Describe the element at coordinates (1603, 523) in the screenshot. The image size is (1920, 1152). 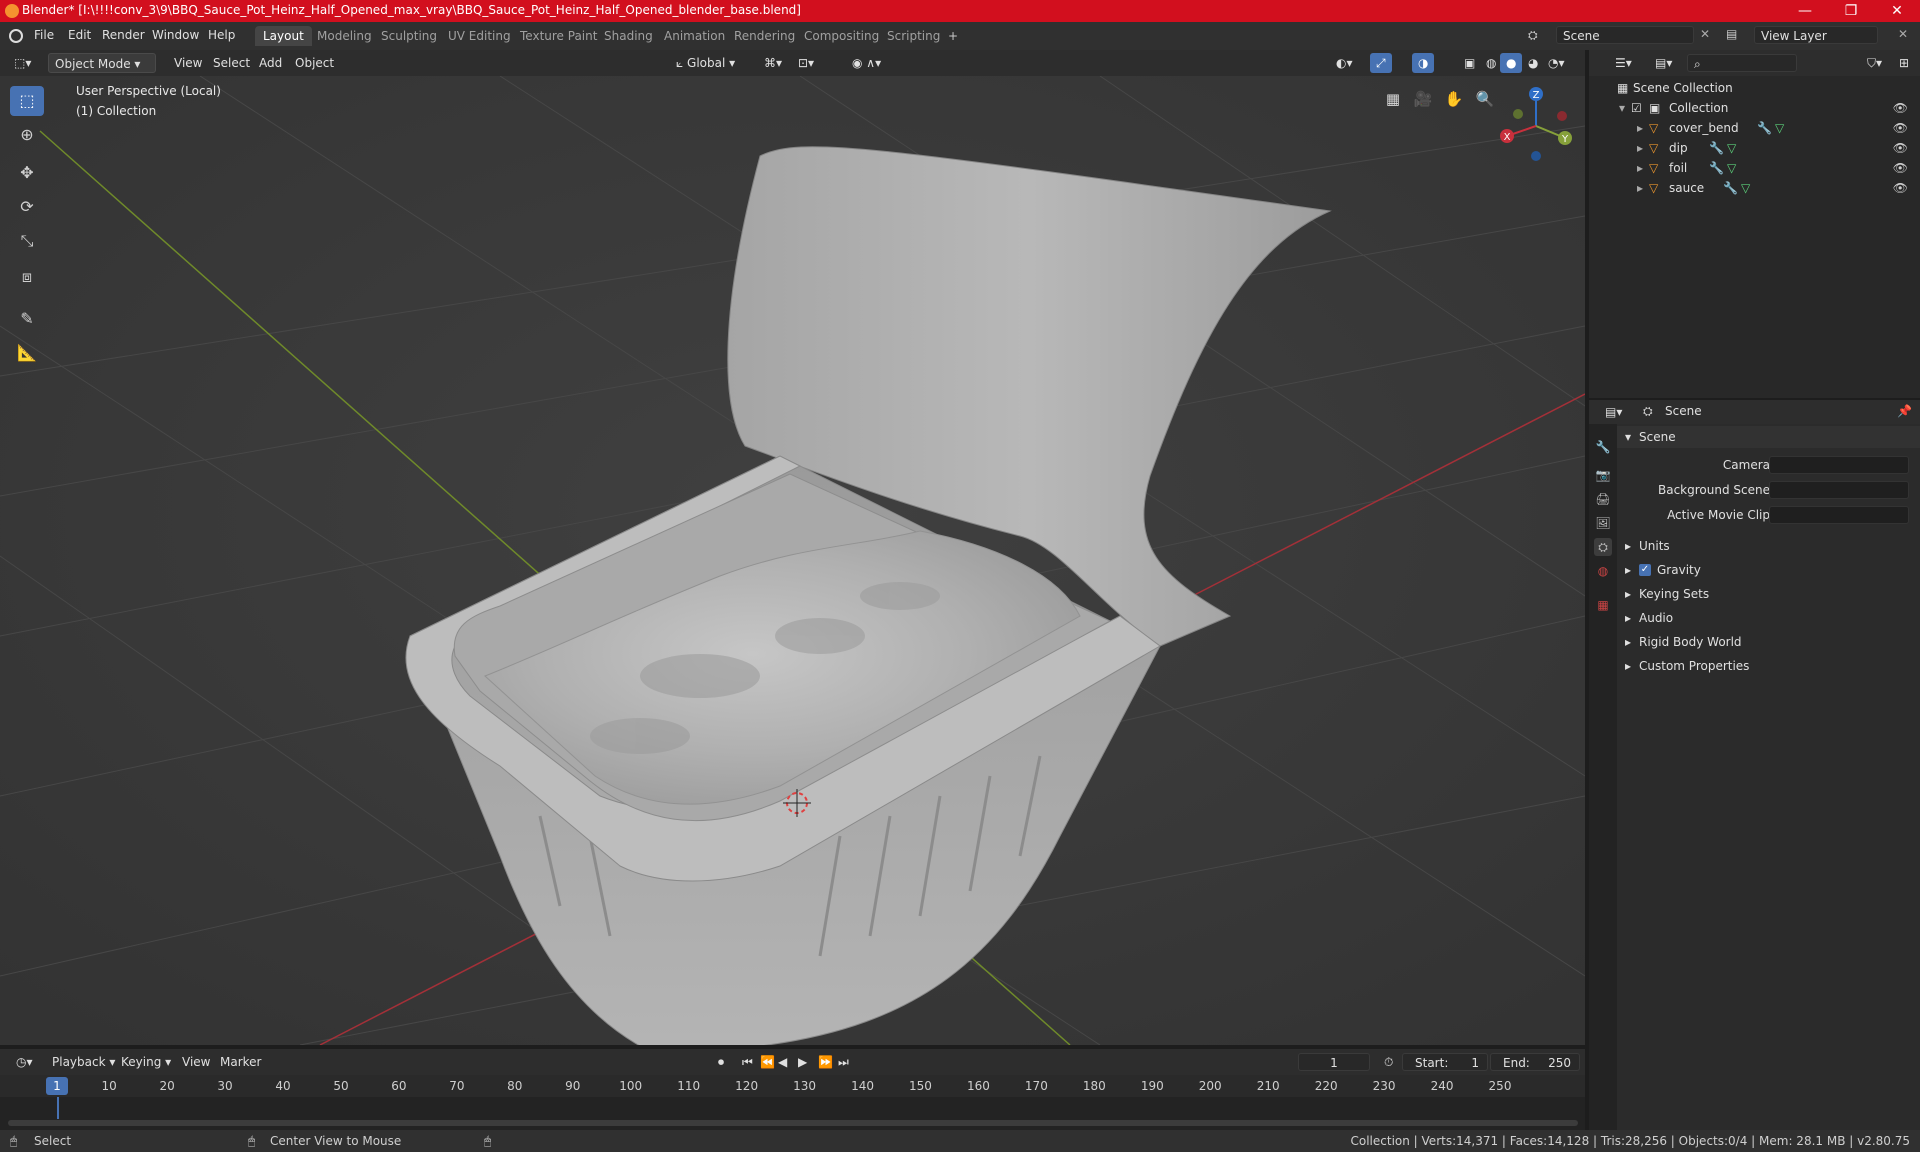
I see `view-layer-tab-icon: 🖼` at that location.